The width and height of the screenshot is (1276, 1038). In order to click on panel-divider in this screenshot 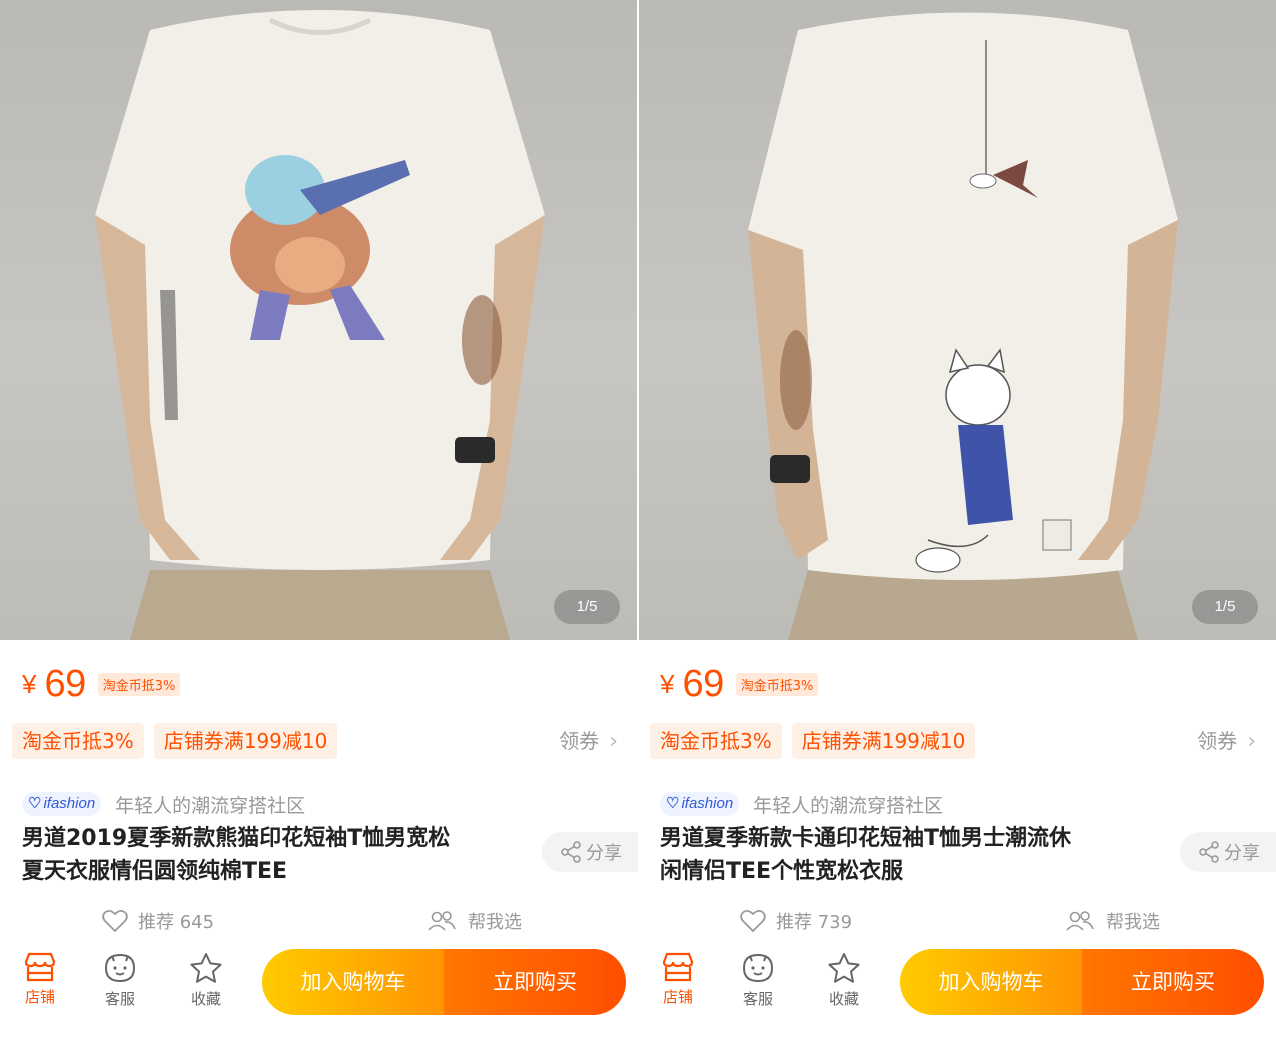, I will do `click(638, 320)`.